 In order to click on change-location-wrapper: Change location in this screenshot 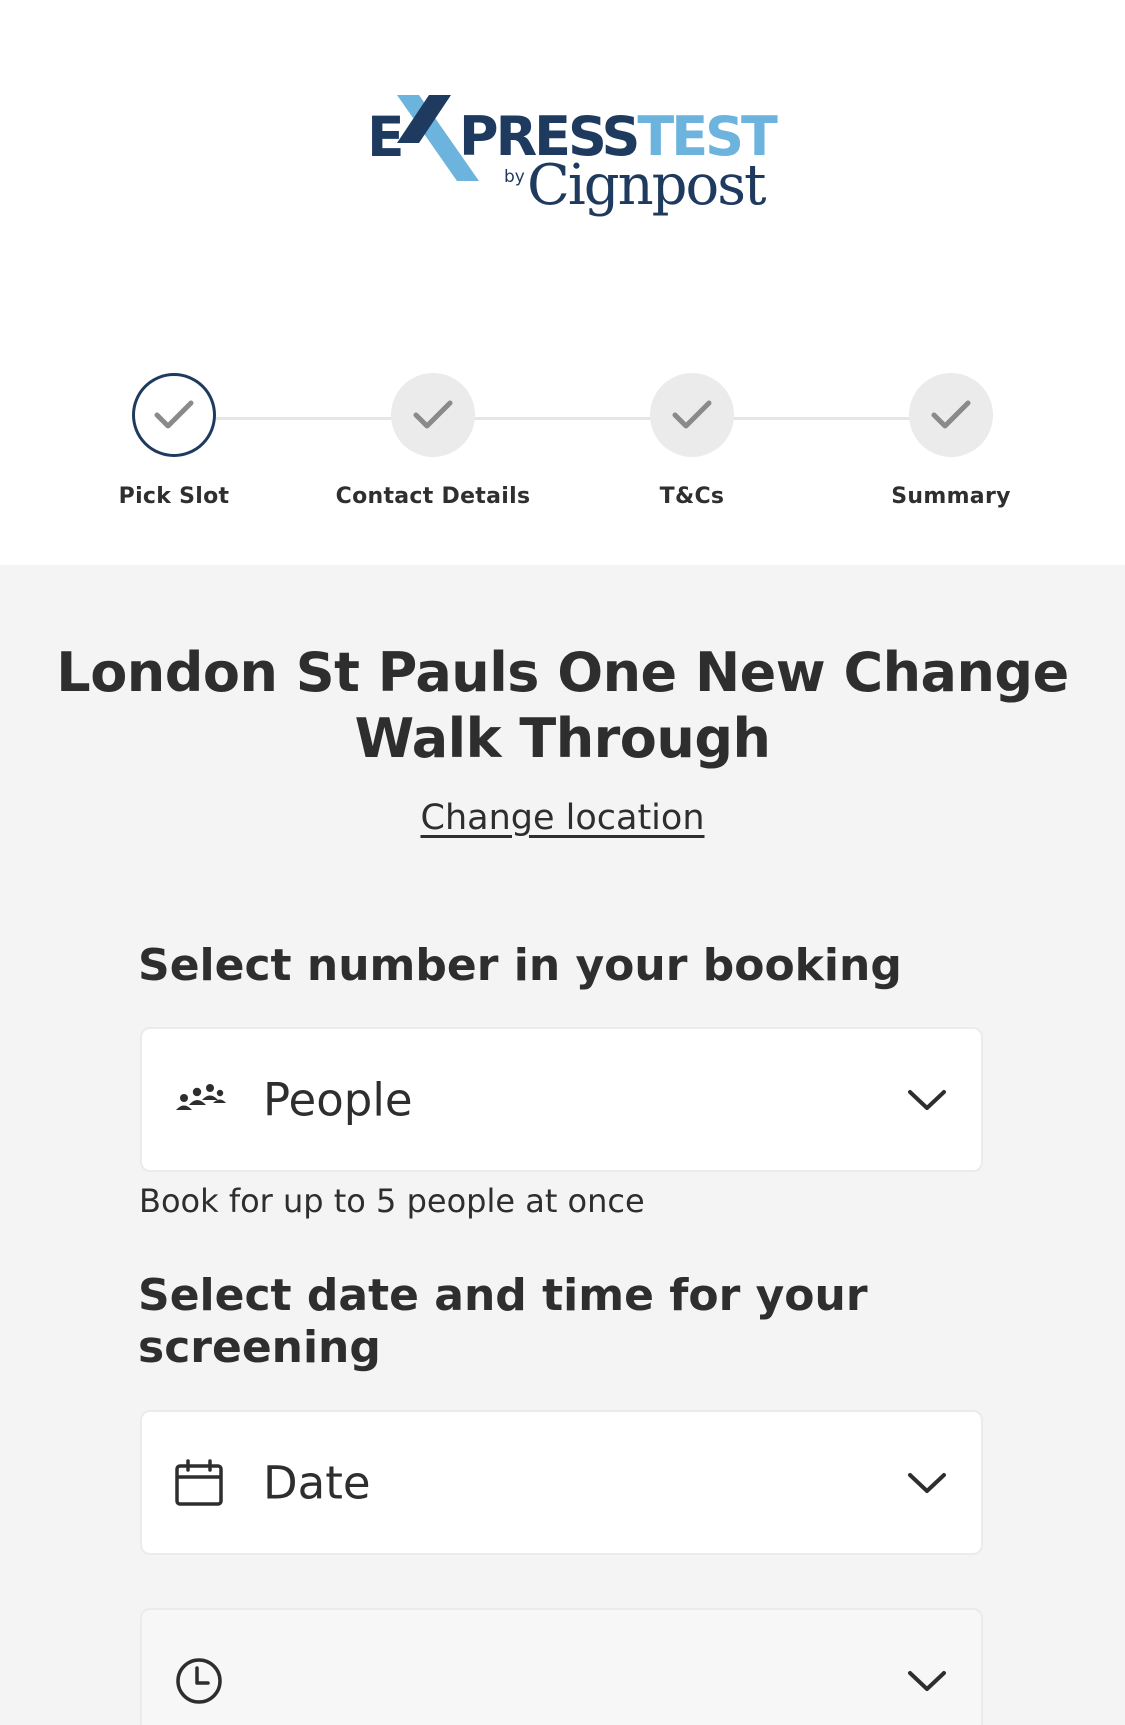, I will do `click(562, 818)`.